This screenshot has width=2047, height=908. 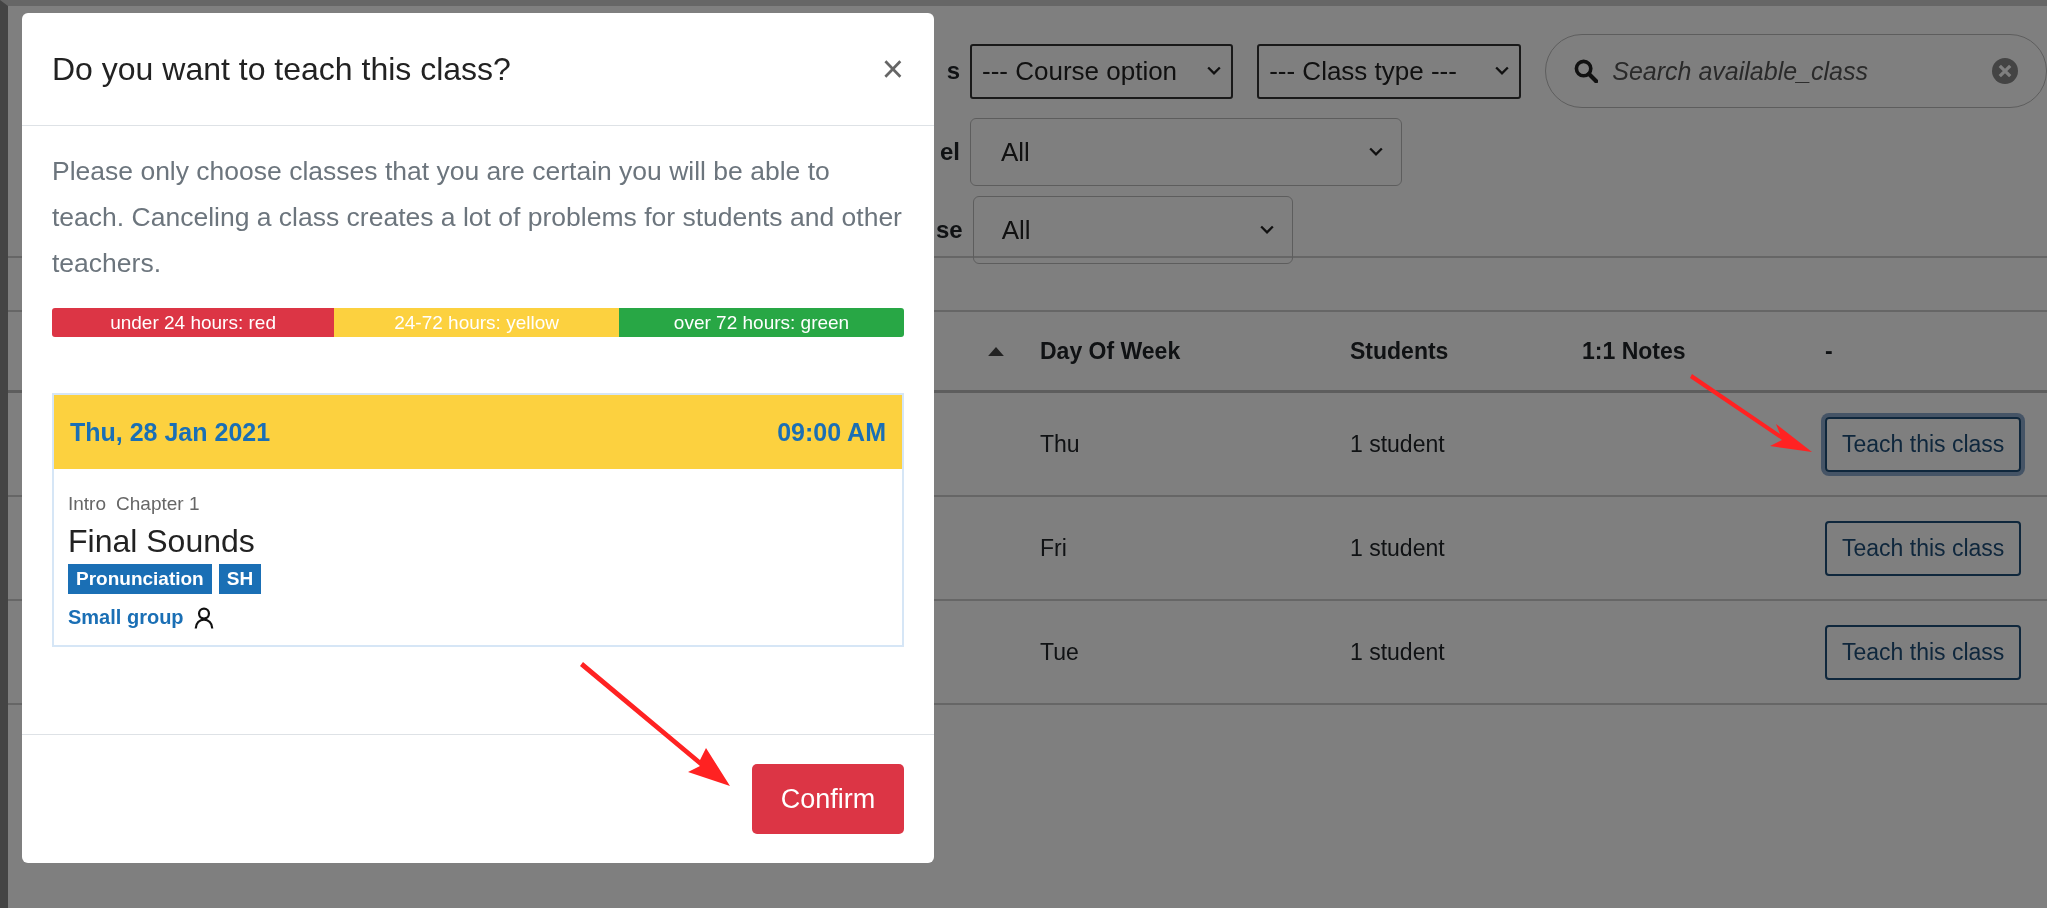 What do you see at coordinates (1110, 350) in the screenshot?
I see `column-header: Day Of Week` at bounding box center [1110, 350].